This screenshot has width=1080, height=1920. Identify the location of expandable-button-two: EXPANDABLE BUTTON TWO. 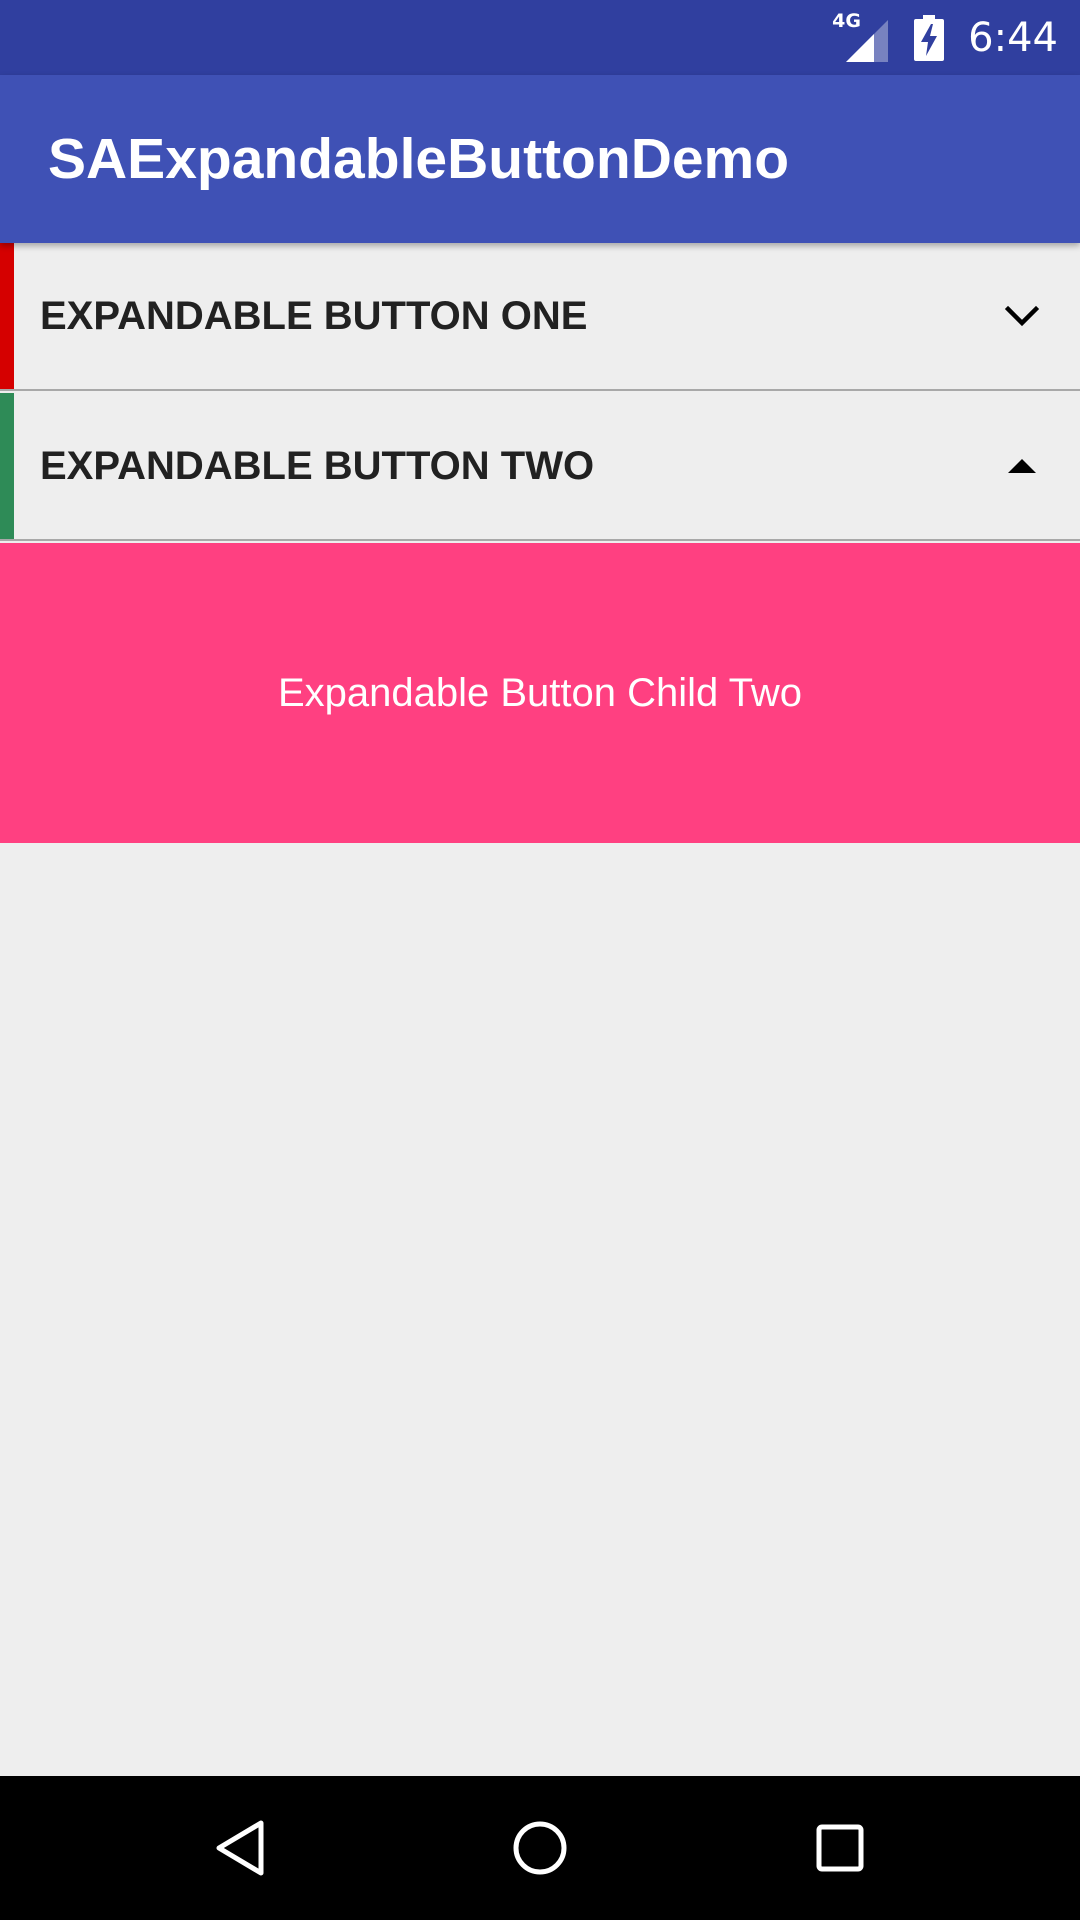
(540, 467).